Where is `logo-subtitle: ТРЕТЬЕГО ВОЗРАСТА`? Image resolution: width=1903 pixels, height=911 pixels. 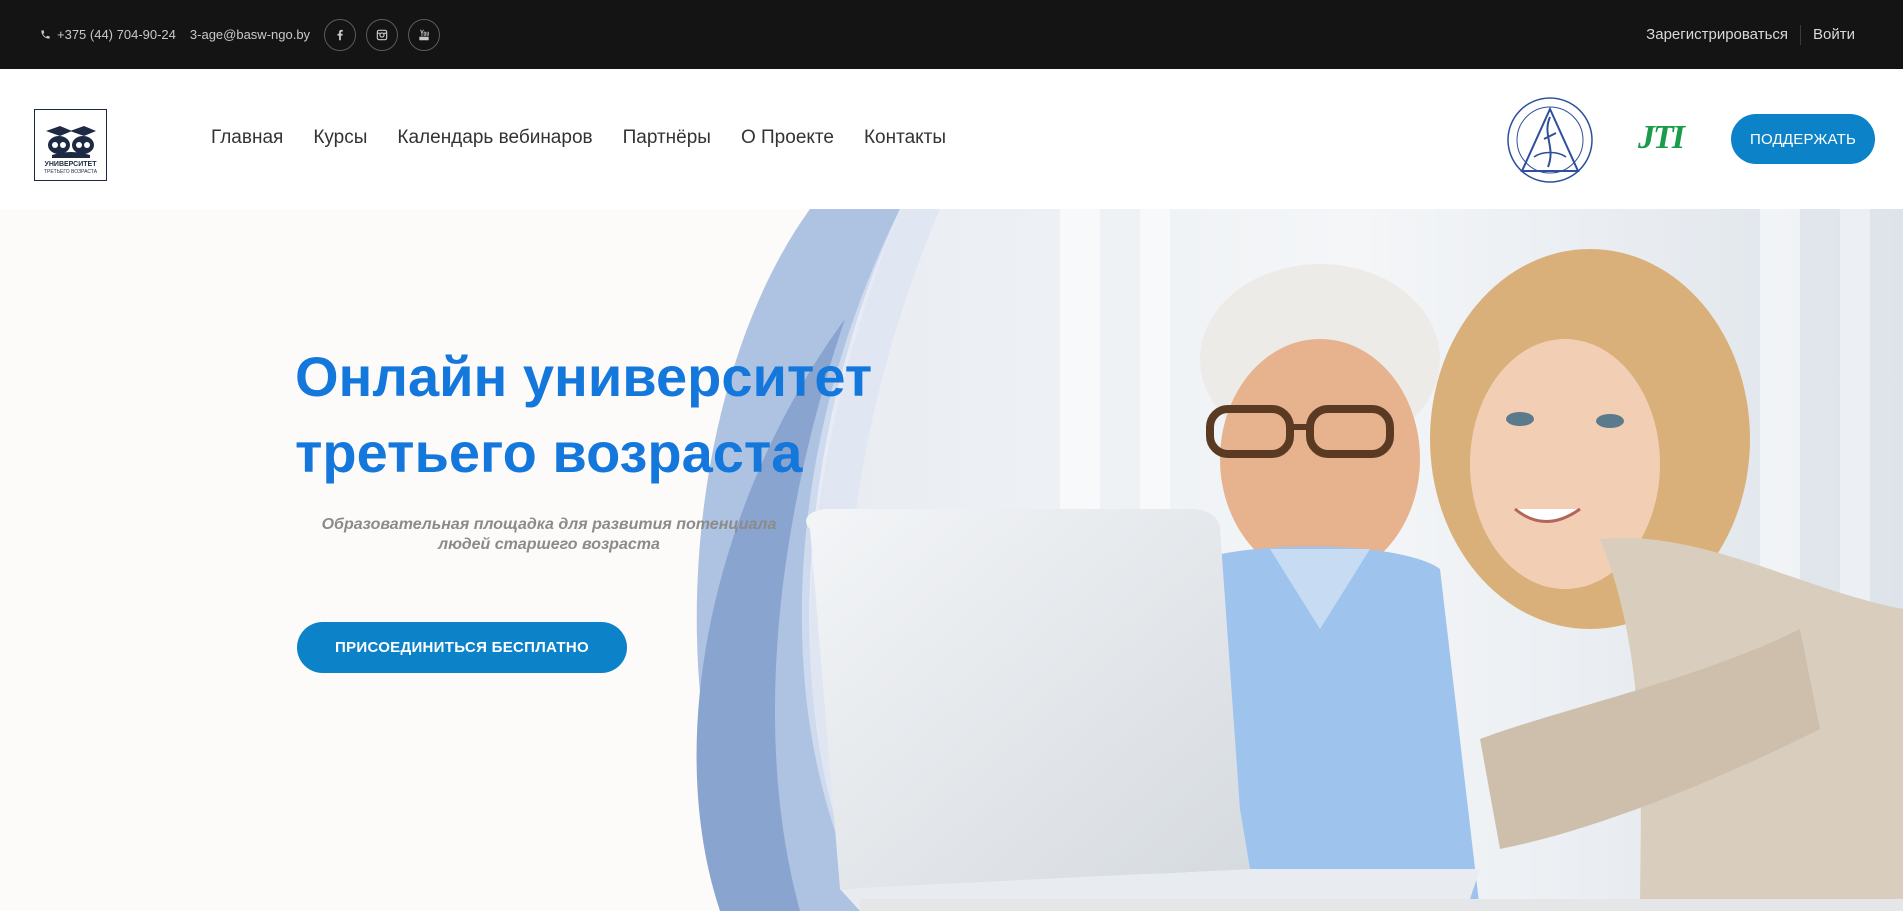 logo-subtitle: ТРЕТЬЕГО ВОЗРАСТА is located at coordinates (70, 172).